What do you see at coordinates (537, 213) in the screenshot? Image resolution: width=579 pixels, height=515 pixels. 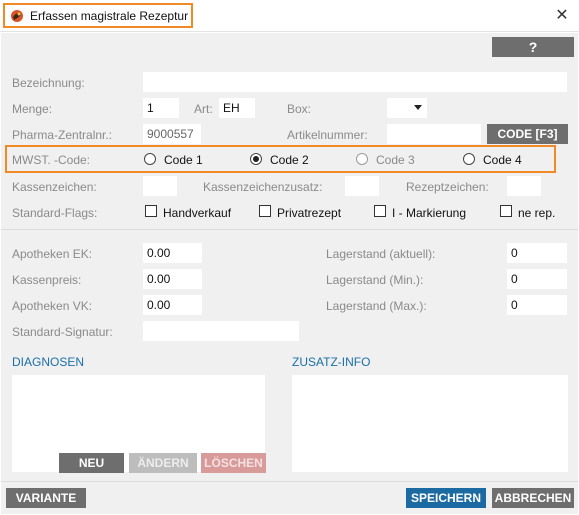 I see `ne-rep-label: ne rep.` at bounding box center [537, 213].